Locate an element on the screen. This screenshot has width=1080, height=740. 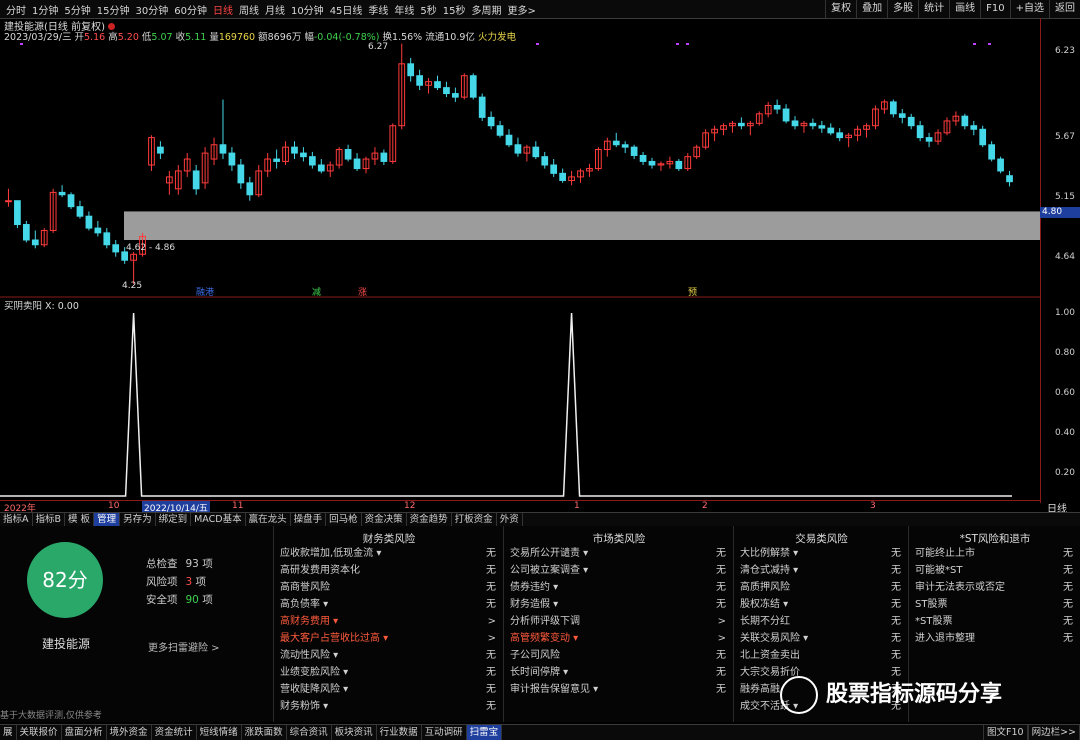
risk-item: 流动性风险 ▾ 无 is located at coordinates (389, 655).